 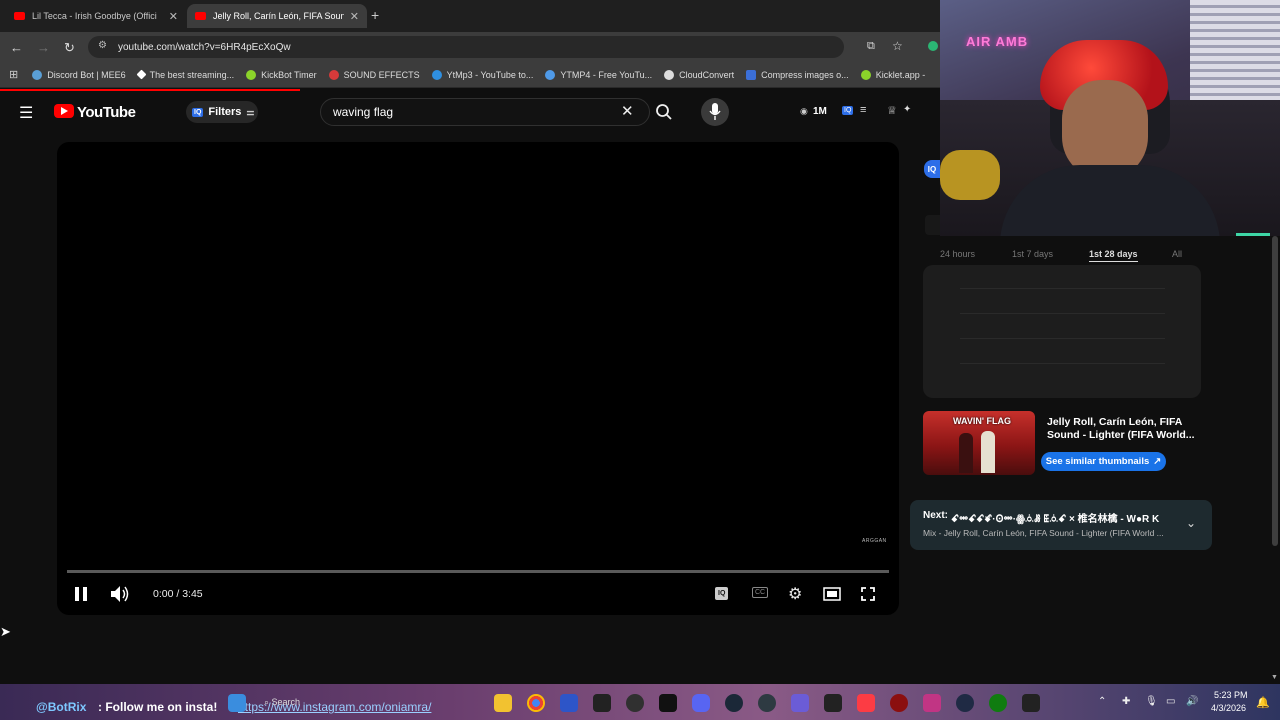 I want to click on thumbnail-title: WAVIN' FLAG, so click(x=982, y=421).